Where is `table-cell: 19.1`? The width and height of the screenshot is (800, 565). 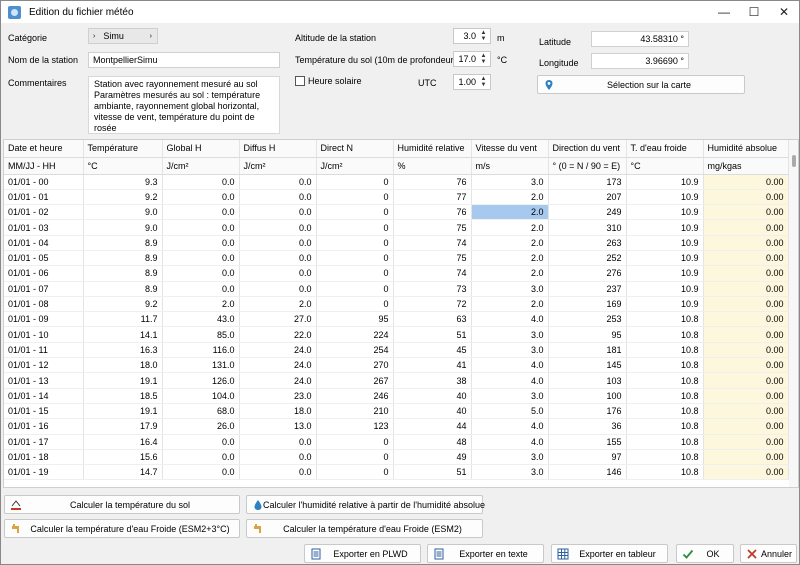
table-cell: 19.1 is located at coordinates (123, 380).